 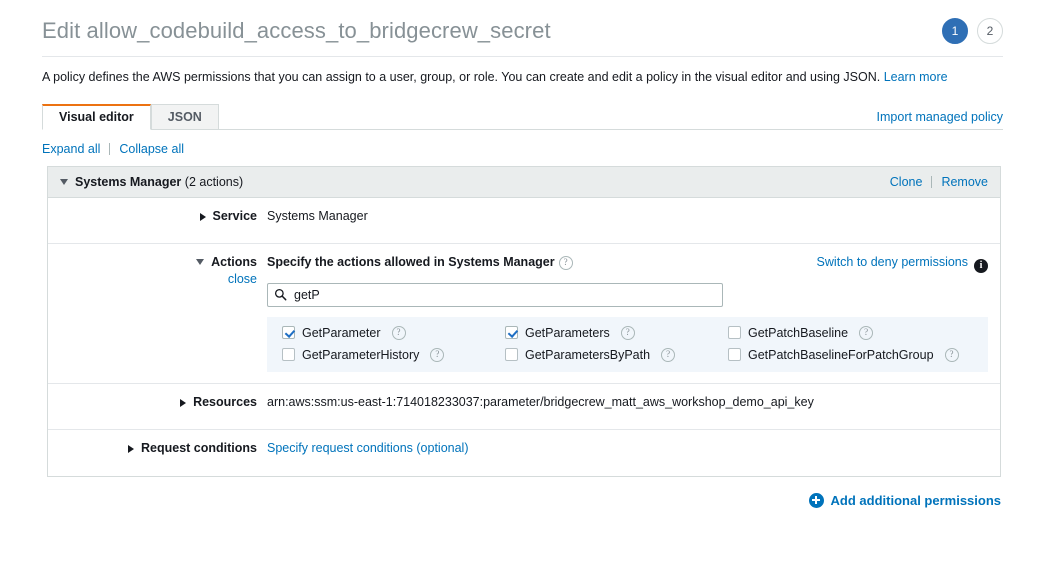 What do you see at coordinates (522, 116) in the screenshot?
I see `editor-tabs-row: Visual editor JSON Import managed policy` at bounding box center [522, 116].